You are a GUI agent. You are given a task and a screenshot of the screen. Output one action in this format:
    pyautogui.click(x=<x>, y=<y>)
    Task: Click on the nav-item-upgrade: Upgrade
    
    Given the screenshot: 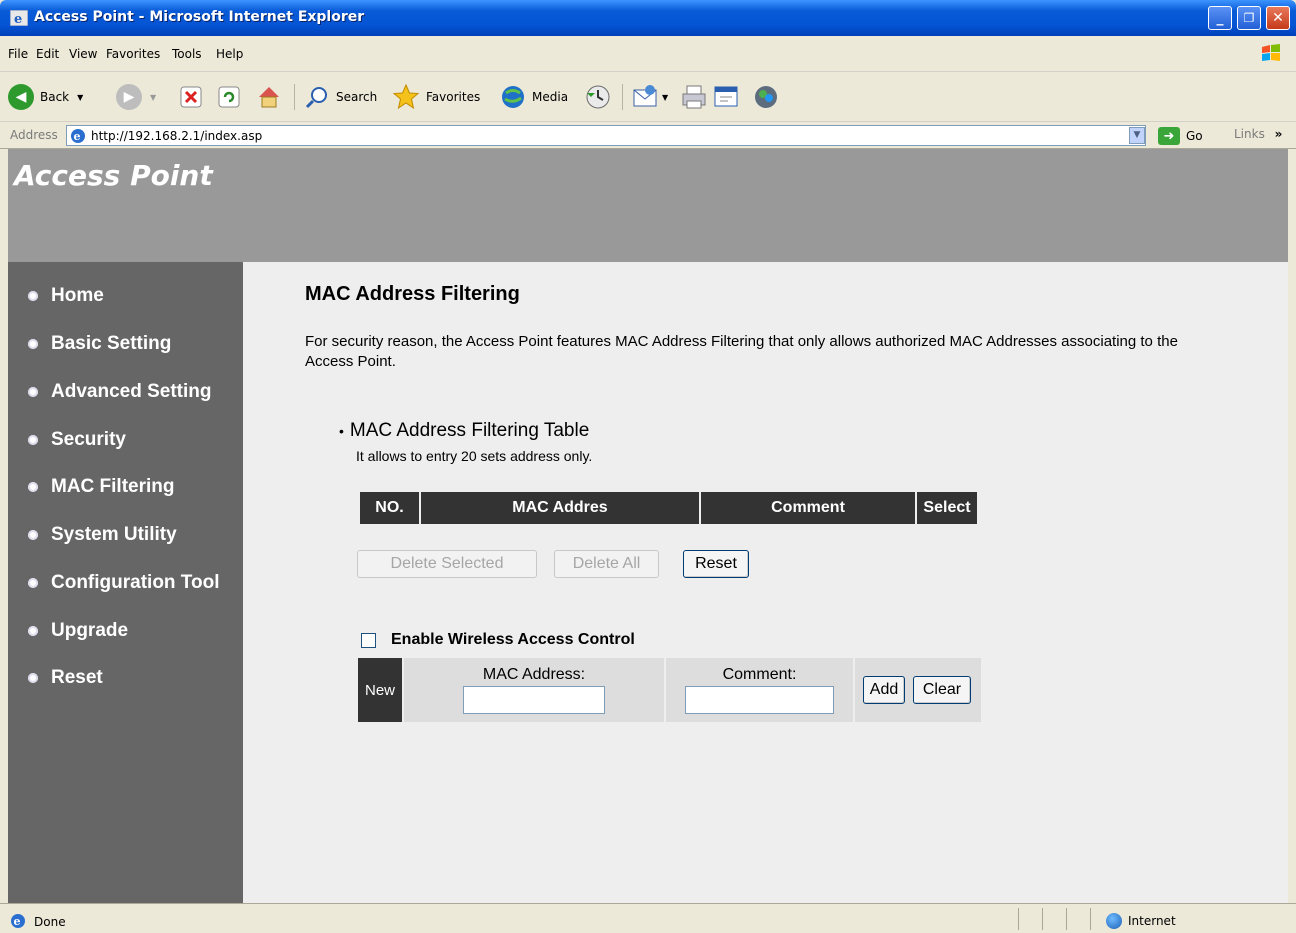 What is the action you would take?
    pyautogui.click(x=78, y=631)
    